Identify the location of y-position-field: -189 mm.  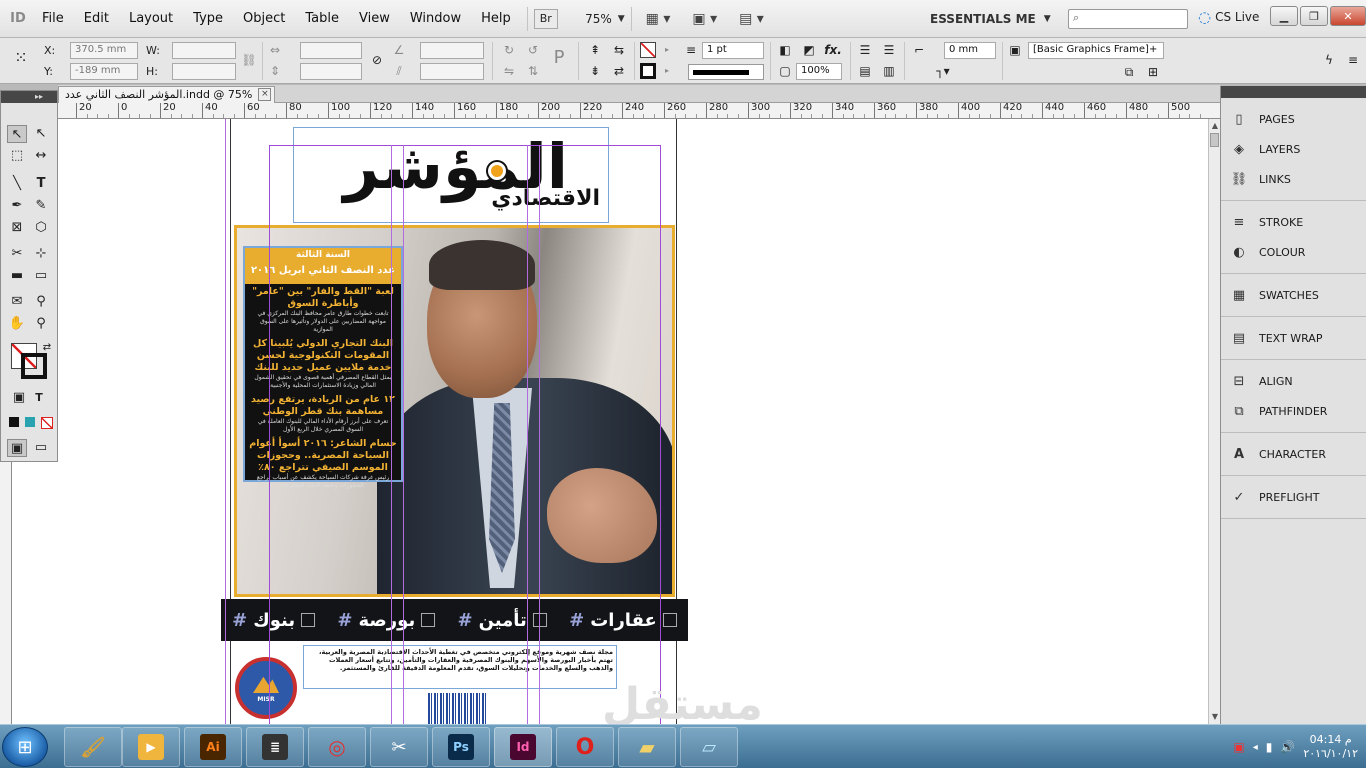
(104, 71).